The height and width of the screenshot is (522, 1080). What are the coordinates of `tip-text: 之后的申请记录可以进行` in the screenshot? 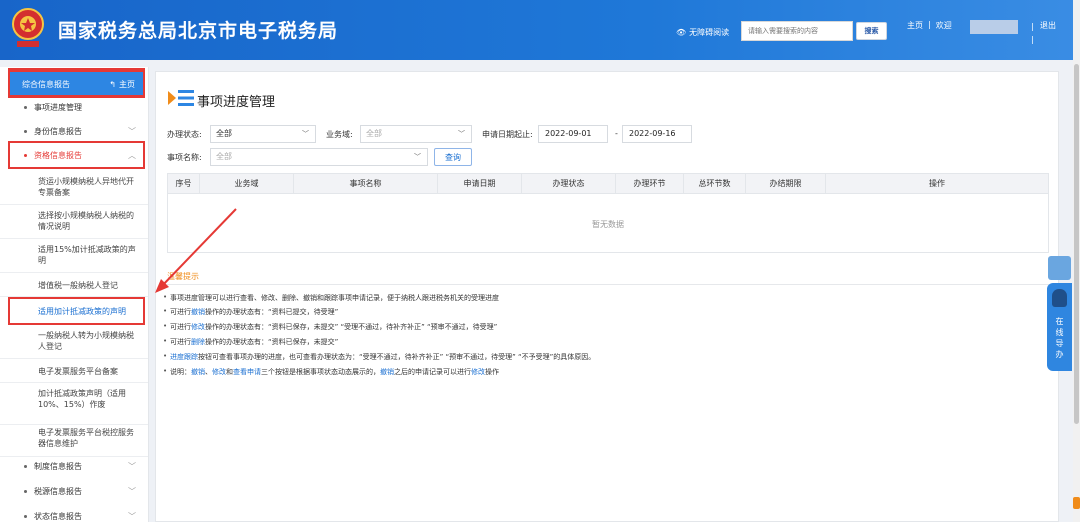 It's located at (432, 372).